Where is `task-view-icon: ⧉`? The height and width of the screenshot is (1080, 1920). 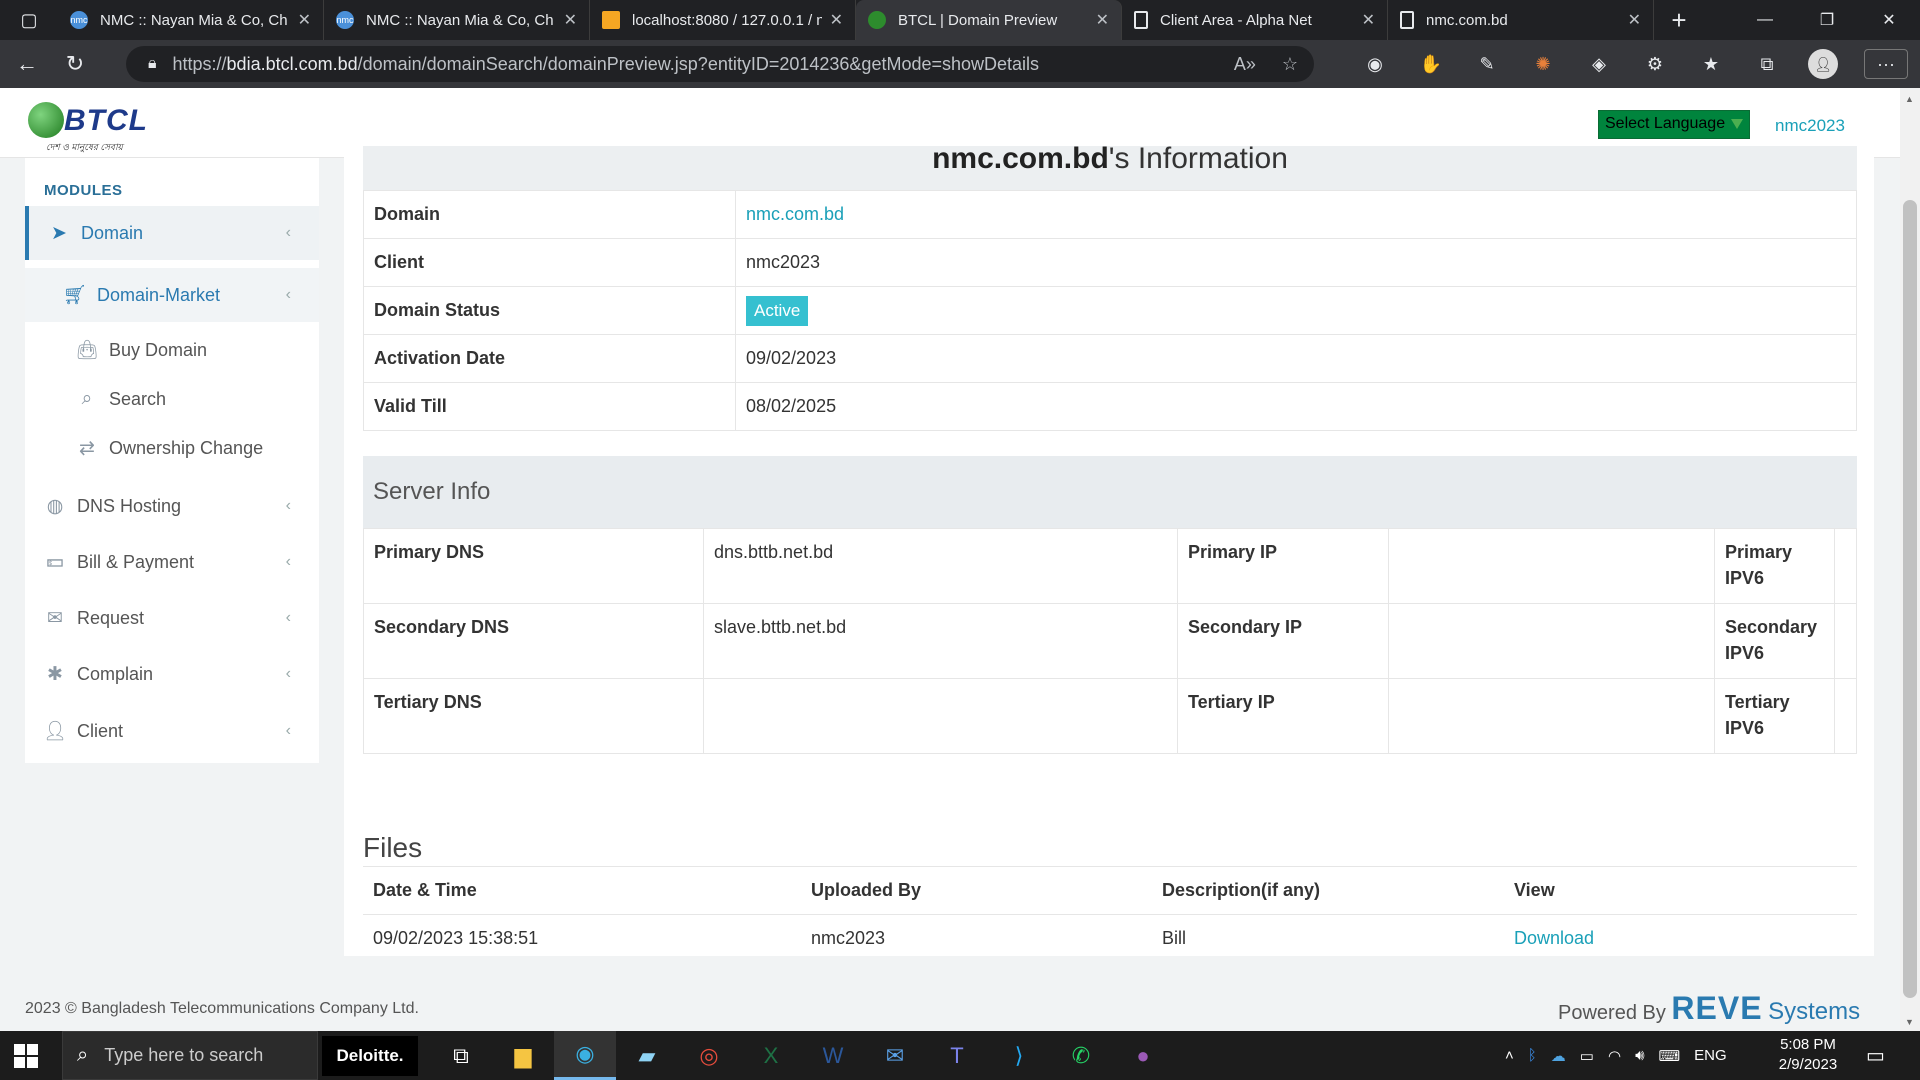
task-view-icon: ⧉ is located at coordinates (461, 1055).